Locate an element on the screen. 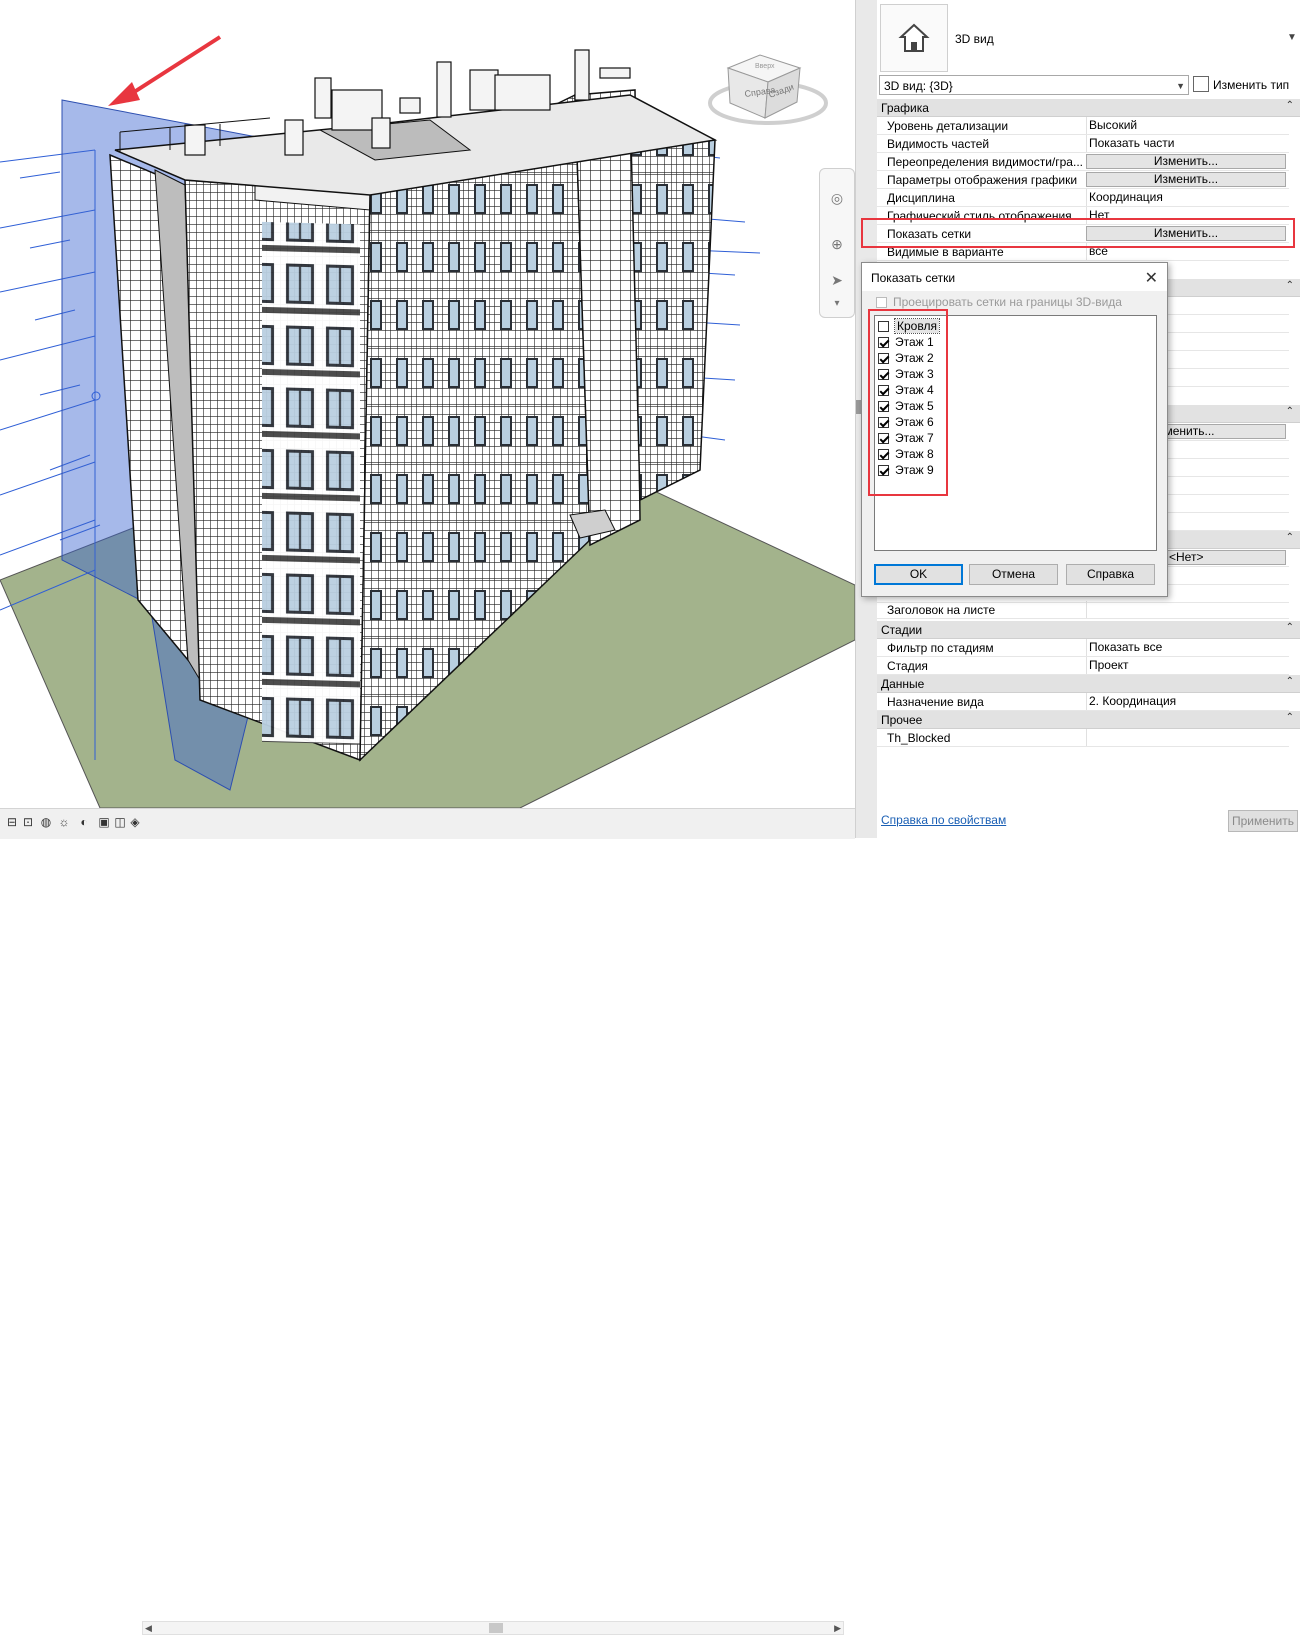  row-label: Заголовок на листе is located at coordinates (941, 610).